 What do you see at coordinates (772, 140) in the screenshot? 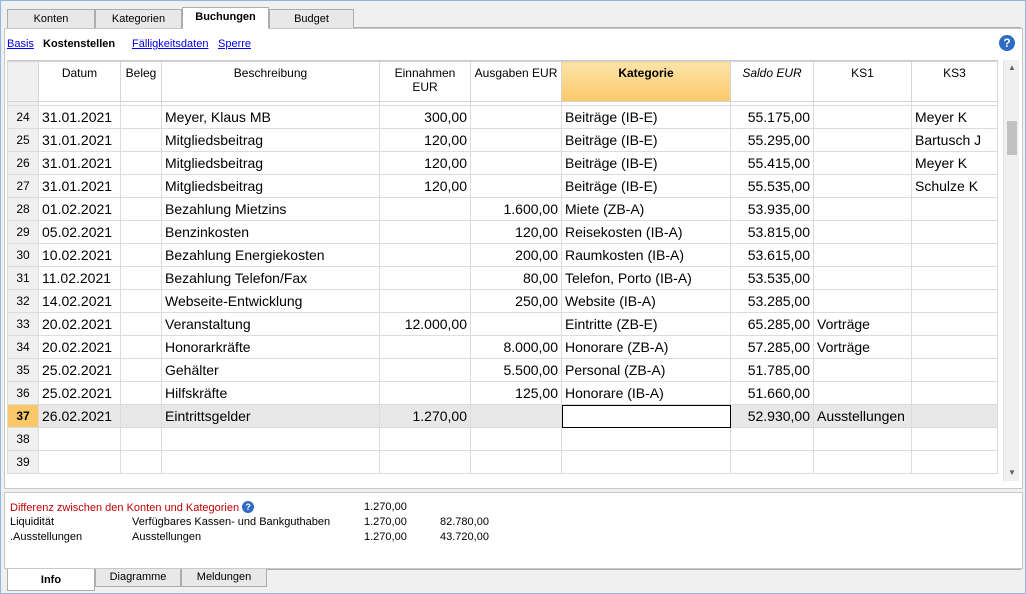
I see `cell-saldo: 55.295,00` at bounding box center [772, 140].